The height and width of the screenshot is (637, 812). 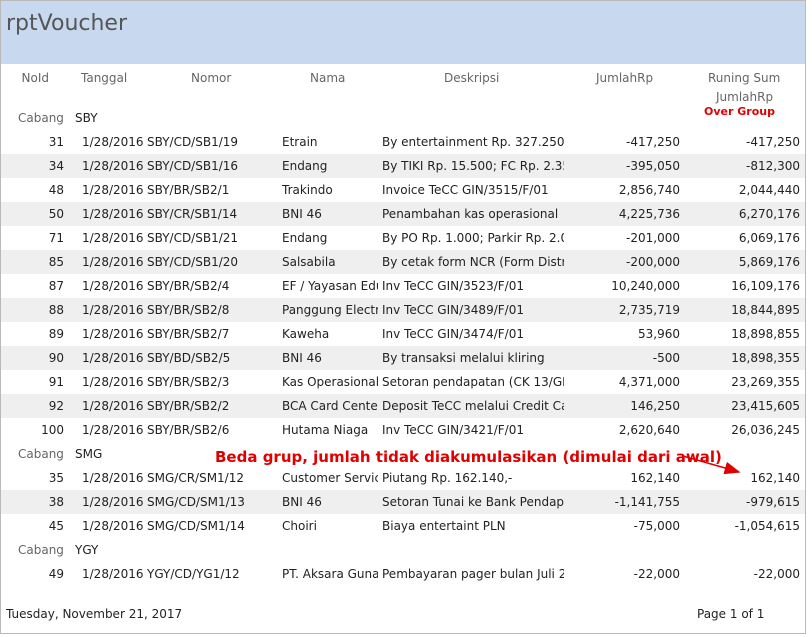 I want to click on cell-running: 26,036,245, so click(x=765, y=430).